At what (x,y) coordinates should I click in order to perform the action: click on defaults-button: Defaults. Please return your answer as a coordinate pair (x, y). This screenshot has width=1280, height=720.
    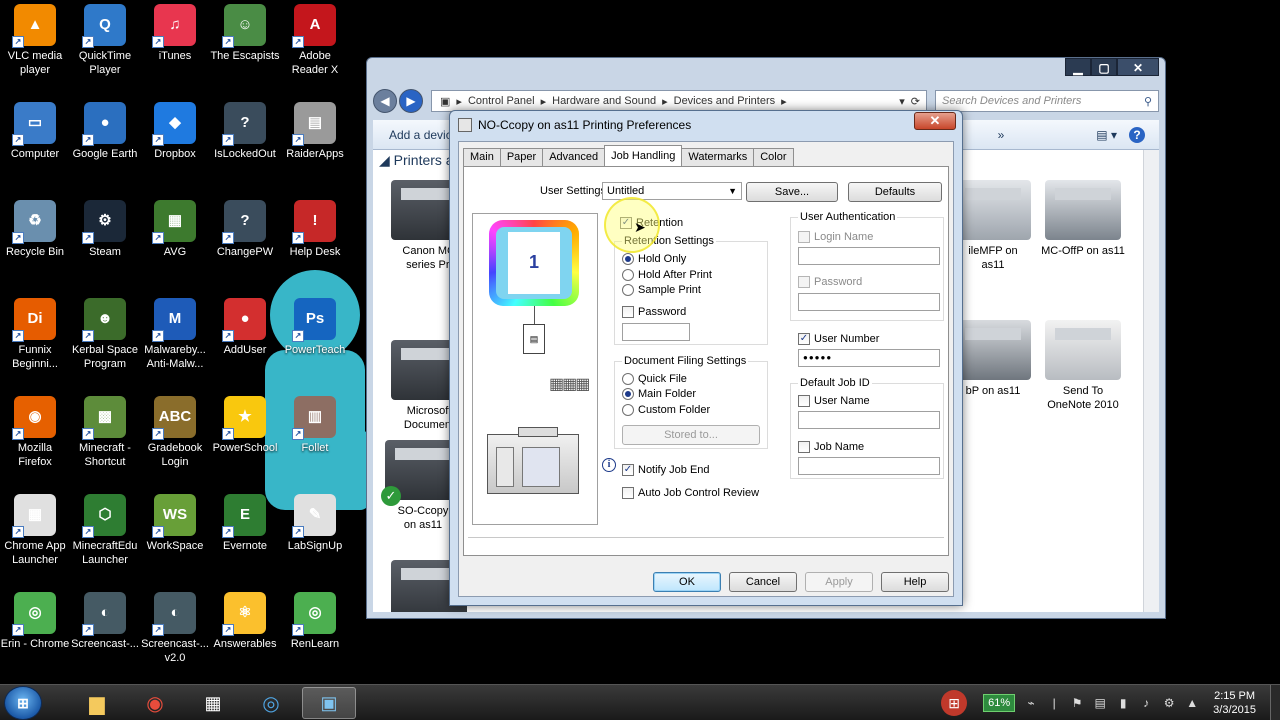
    Looking at the image, I should click on (895, 192).